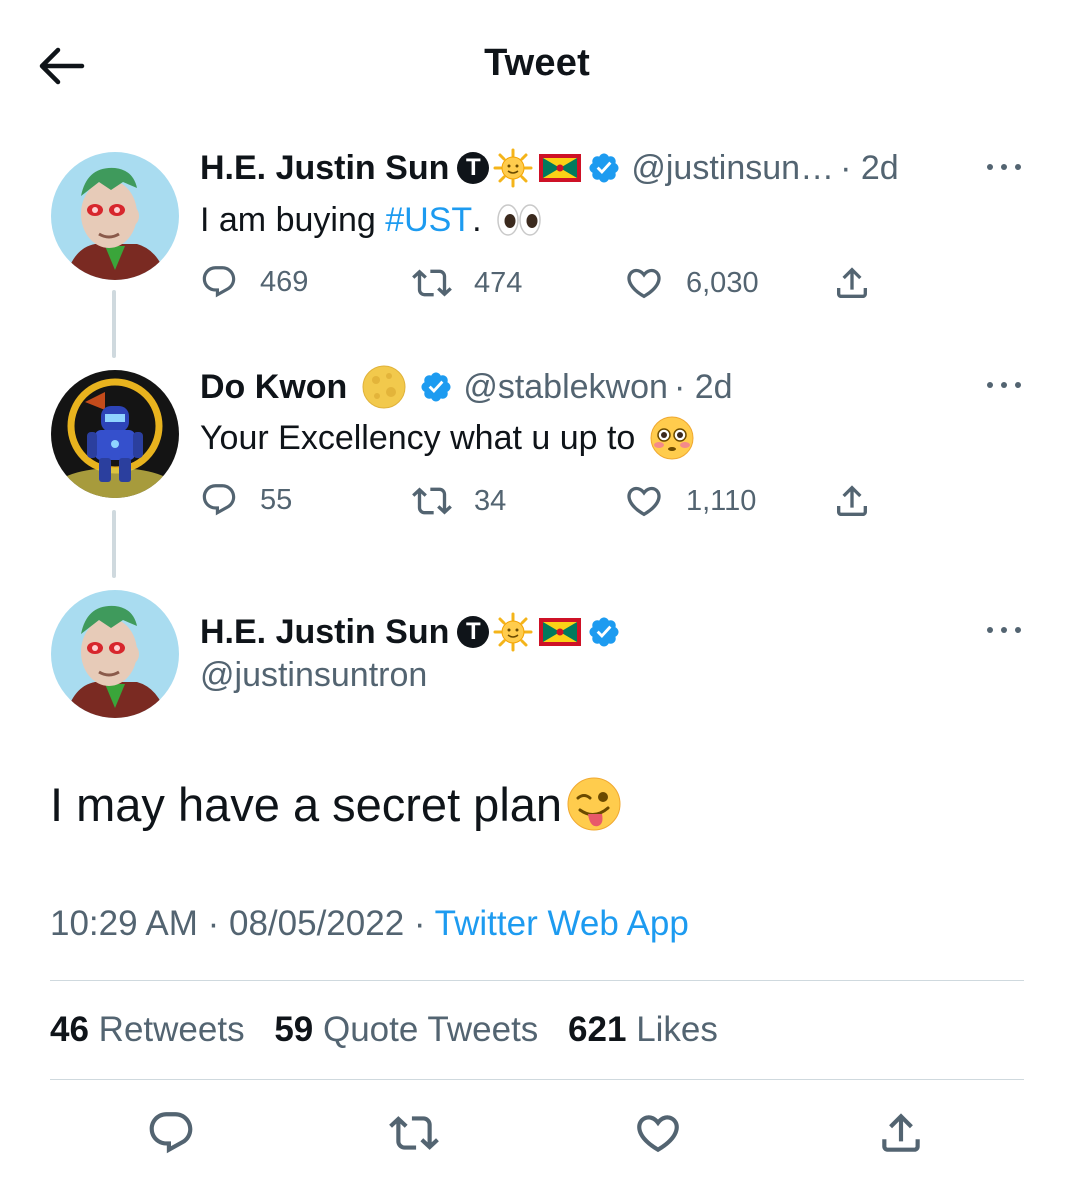  What do you see at coordinates (537, 63) in the screenshot?
I see `page-title: Tweet` at bounding box center [537, 63].